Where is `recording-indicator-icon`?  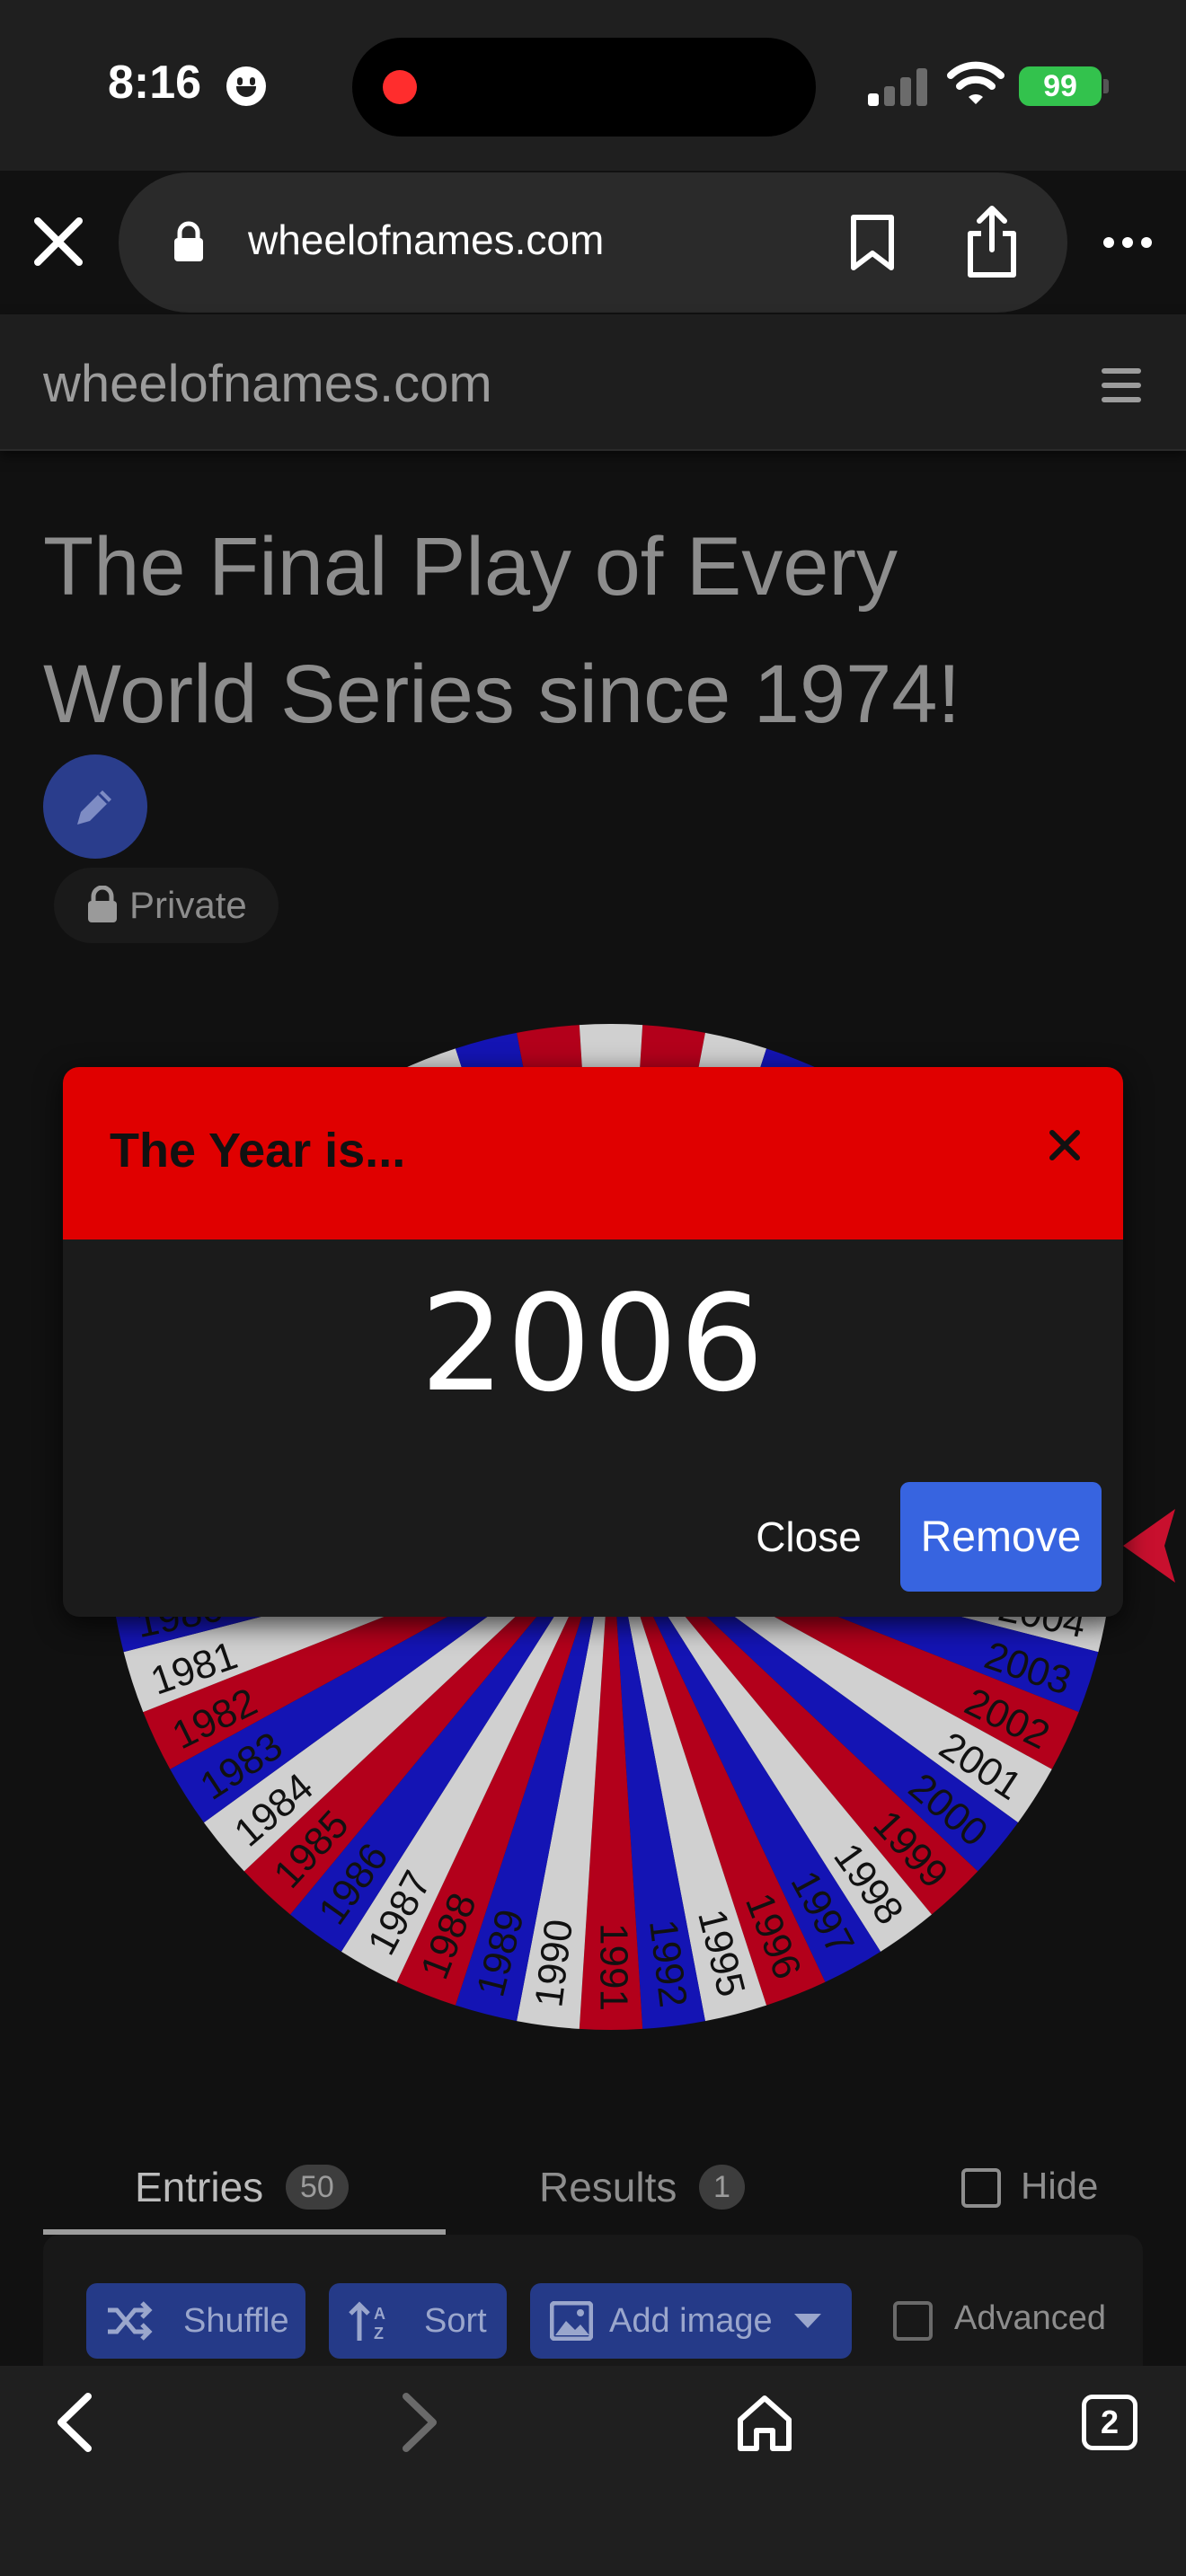 recording-indicator-icon is located at coordinates (400, 87).